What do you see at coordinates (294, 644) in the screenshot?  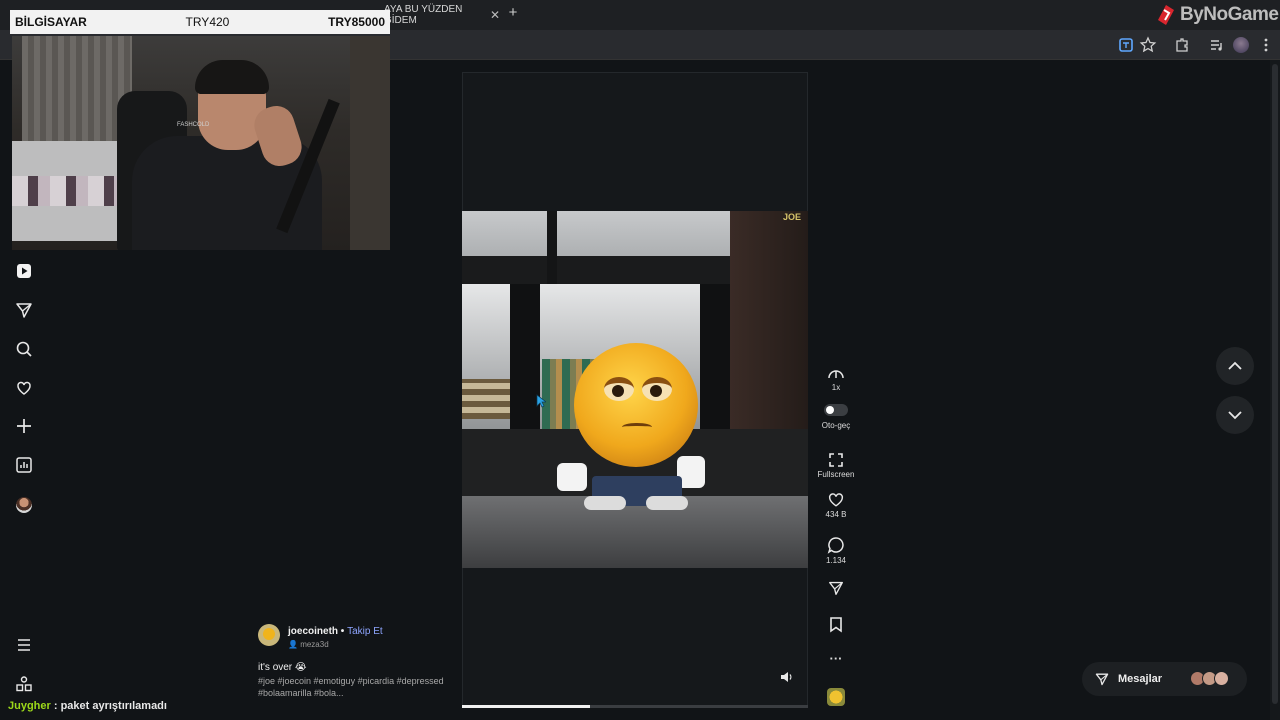 I see `user-icon: 👤` at bounding box center [294, 644].